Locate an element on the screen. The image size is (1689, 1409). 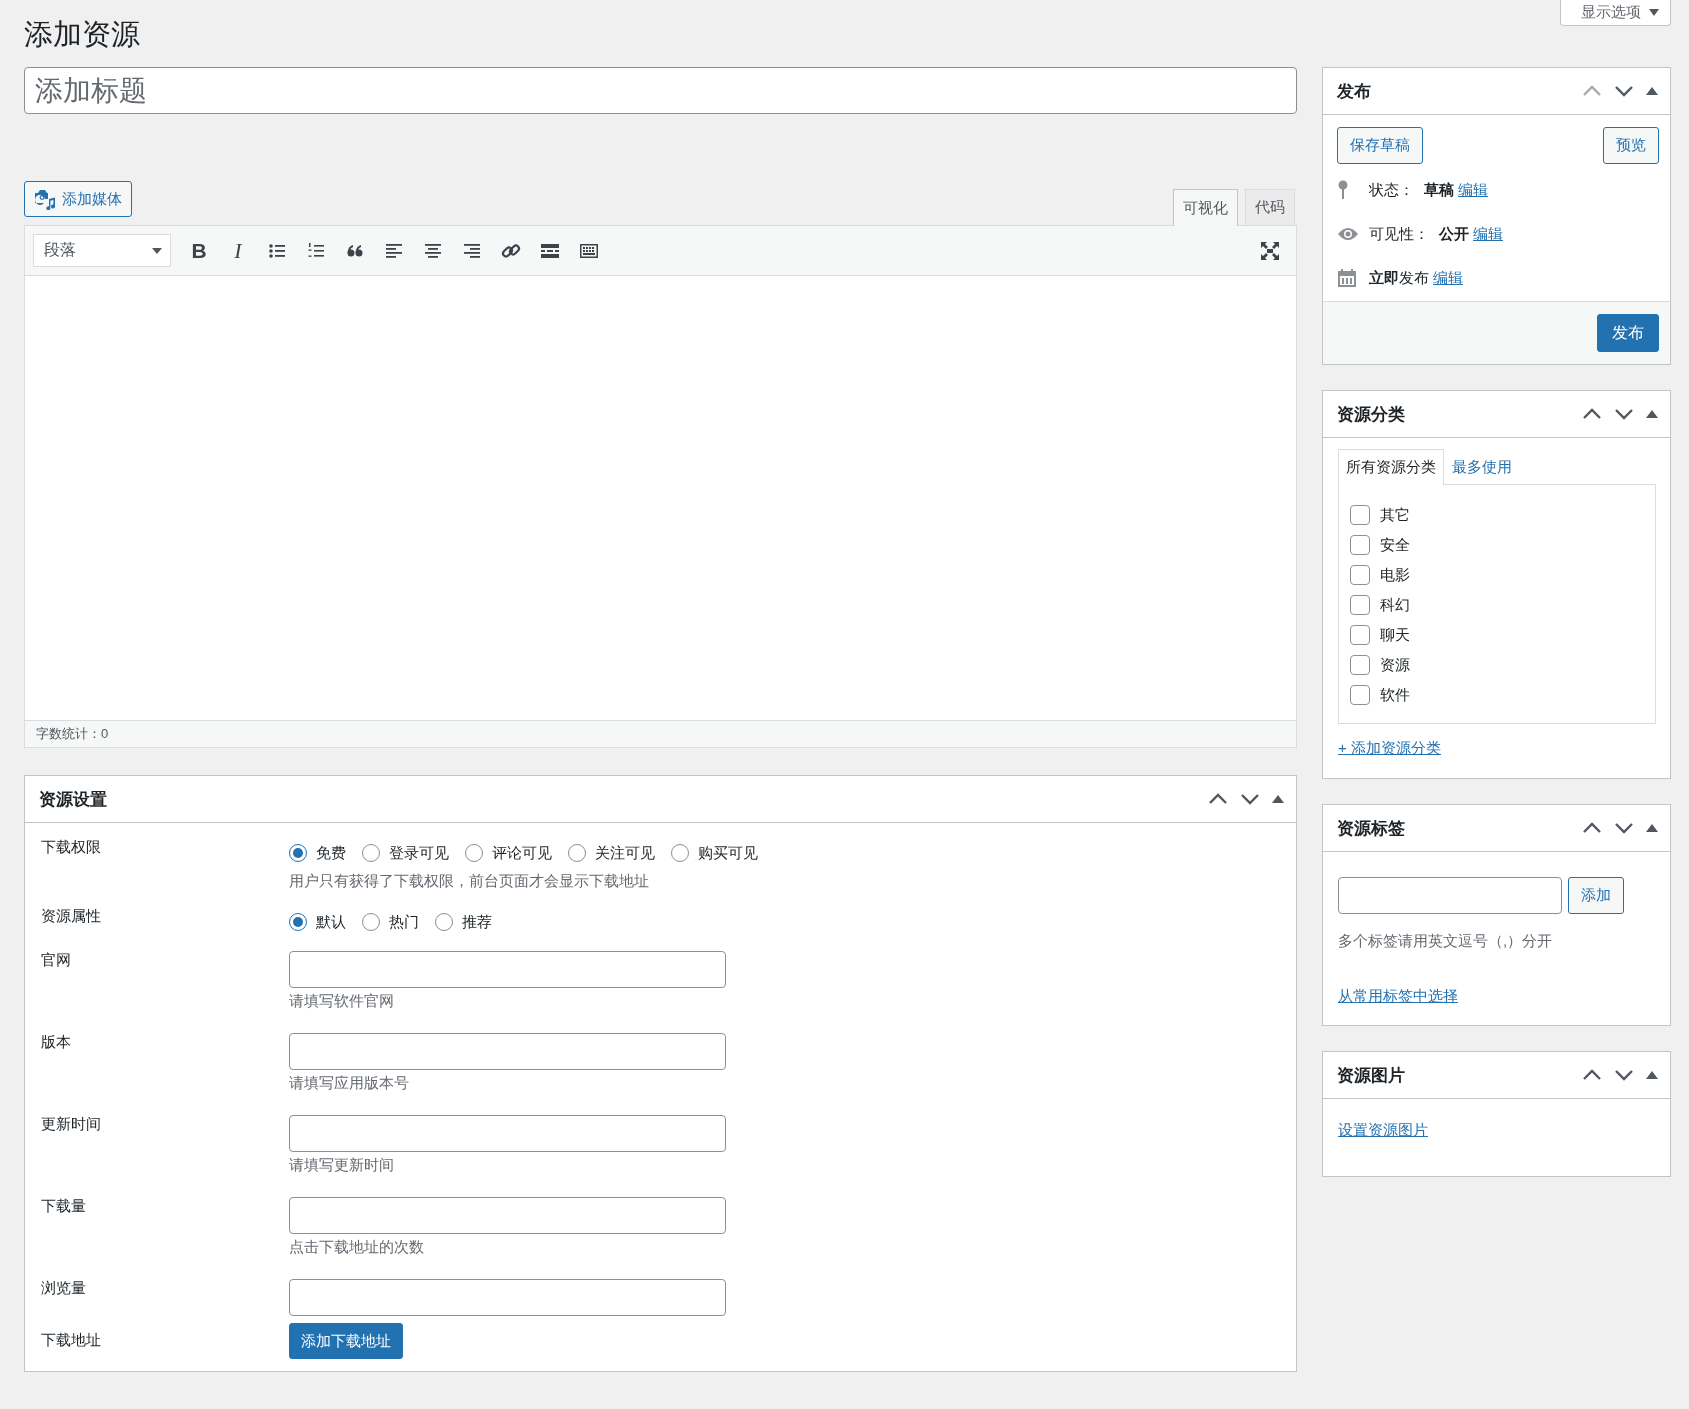
category-label: 其它 is located at coordinates (1395, 515).